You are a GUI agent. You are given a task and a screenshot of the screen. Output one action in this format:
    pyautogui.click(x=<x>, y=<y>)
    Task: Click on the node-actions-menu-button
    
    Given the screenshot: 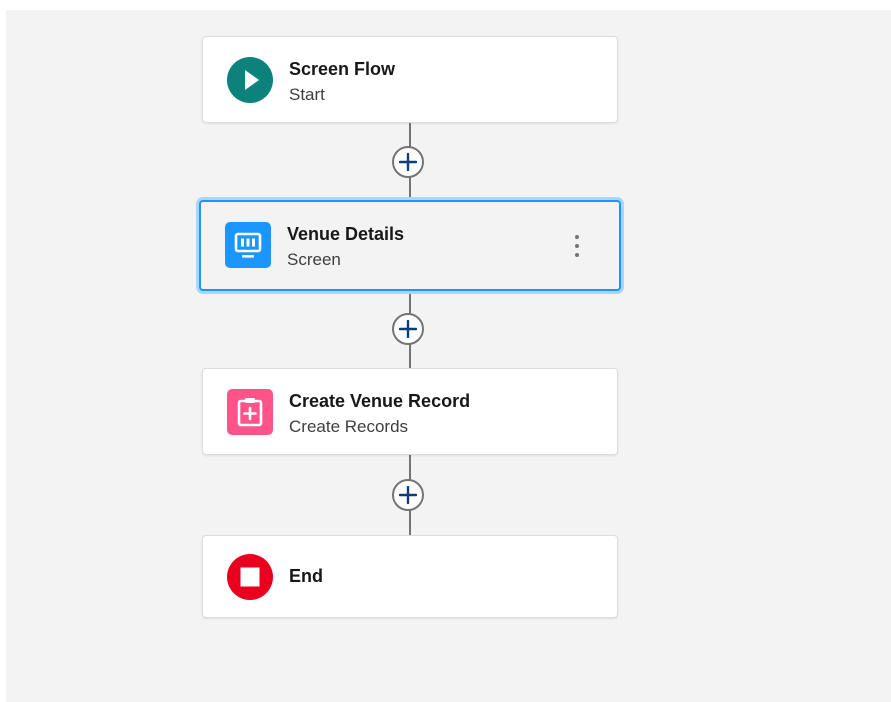 What is the action you would take?
    pyautogui.click(x=577, y=246)
    